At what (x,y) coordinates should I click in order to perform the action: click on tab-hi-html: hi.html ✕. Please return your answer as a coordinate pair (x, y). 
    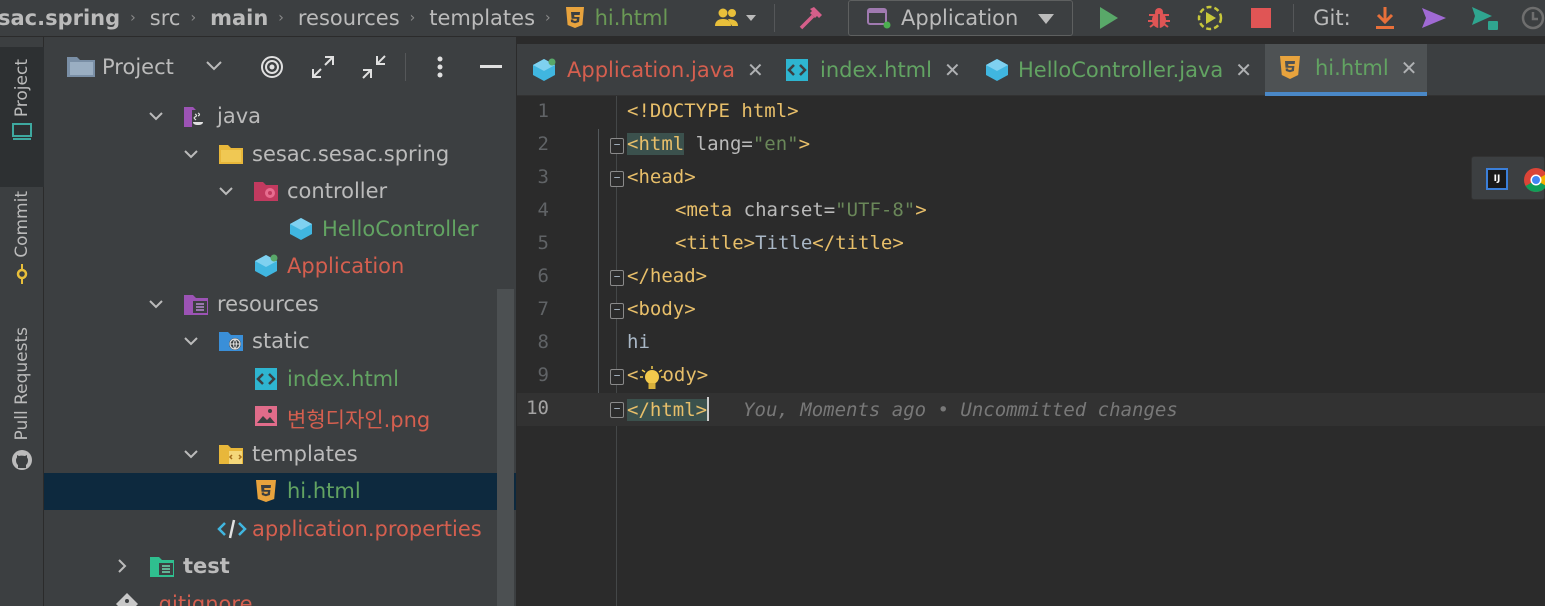
    Looking at the image, I should click on (1346, 70).